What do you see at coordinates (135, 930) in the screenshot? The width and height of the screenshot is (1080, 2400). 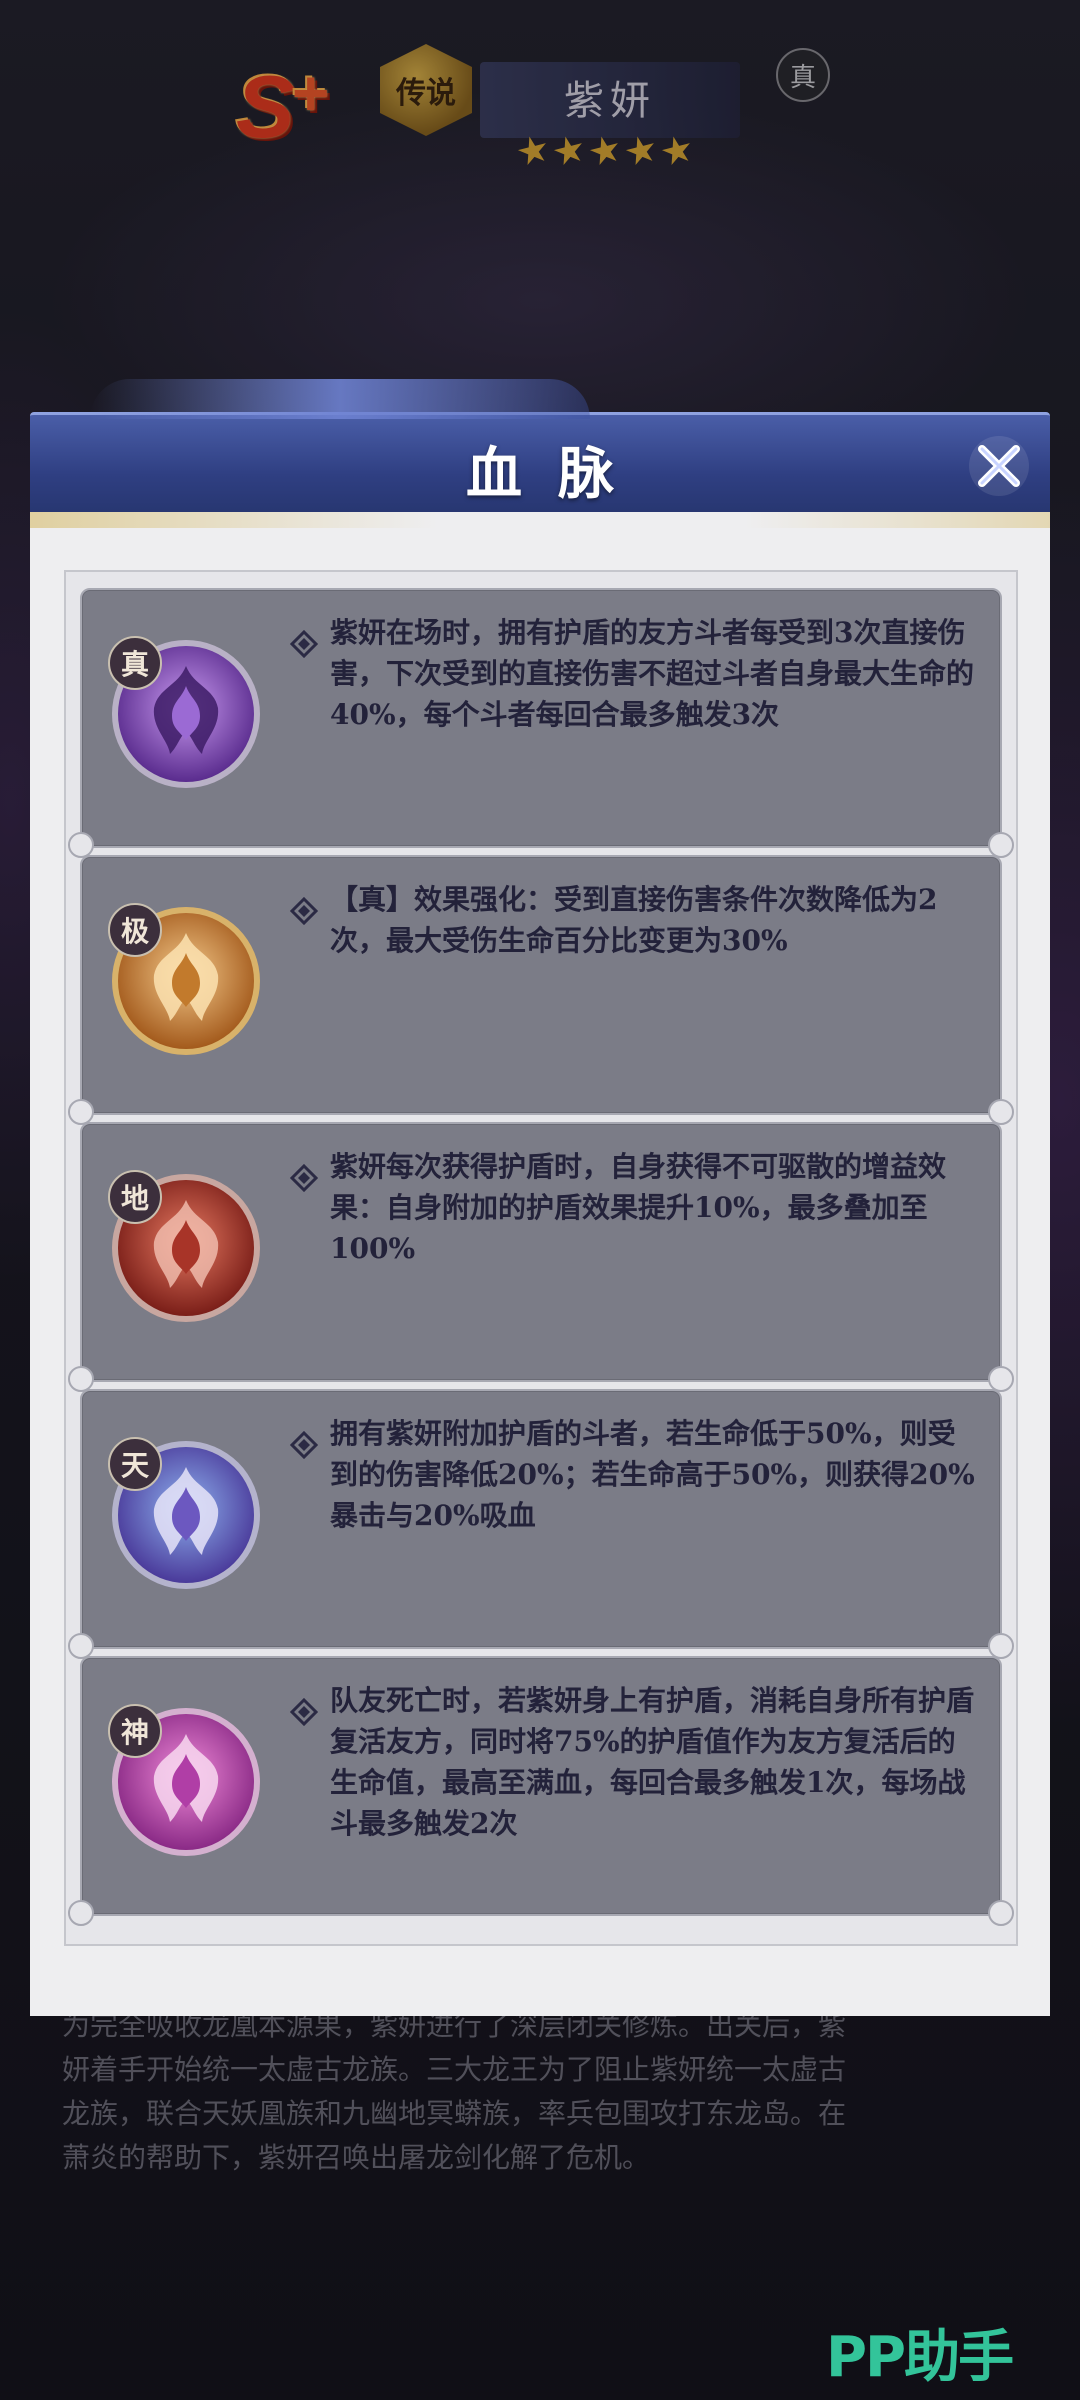 I see `tier-badge: 极` at bounding box center [135, 930].